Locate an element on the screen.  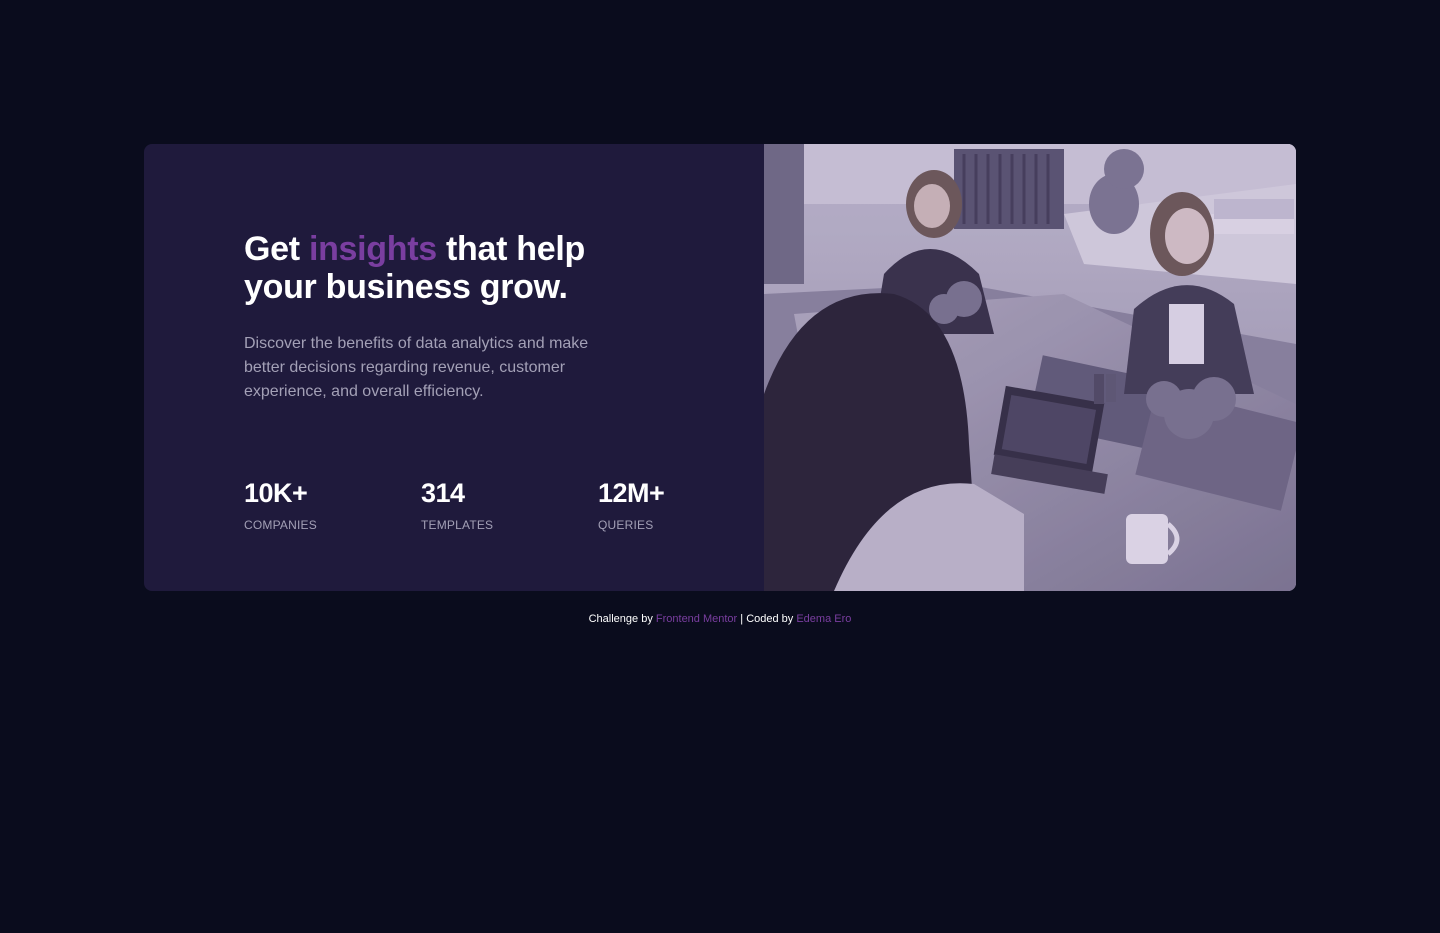
attribution-prefix: Challenge by is located at coordinates (622, 619).